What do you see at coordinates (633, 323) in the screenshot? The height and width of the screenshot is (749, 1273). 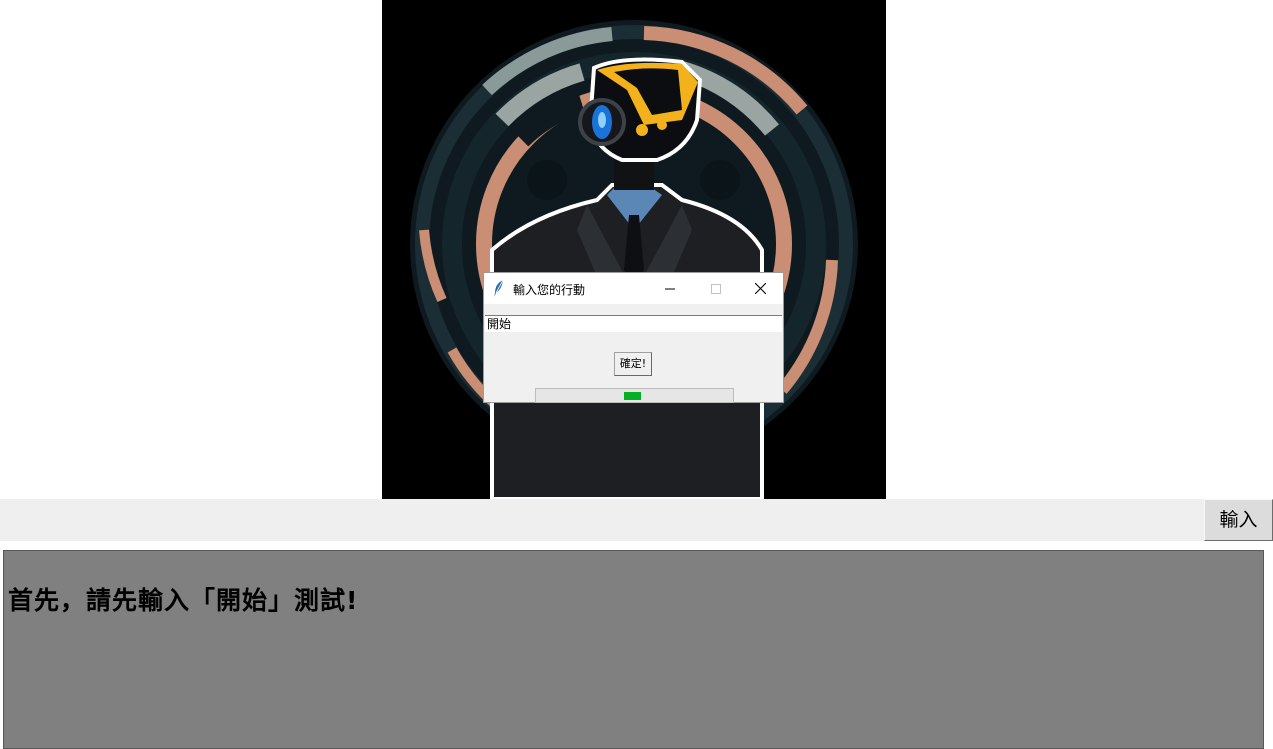 I see `action-entry-field: 開始` at bounding box center [633, 323].